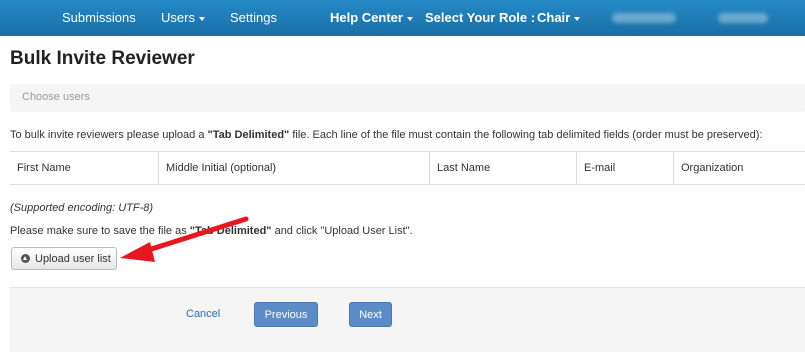  I want to click on cancel-link: Cancel, so click(203, 314).